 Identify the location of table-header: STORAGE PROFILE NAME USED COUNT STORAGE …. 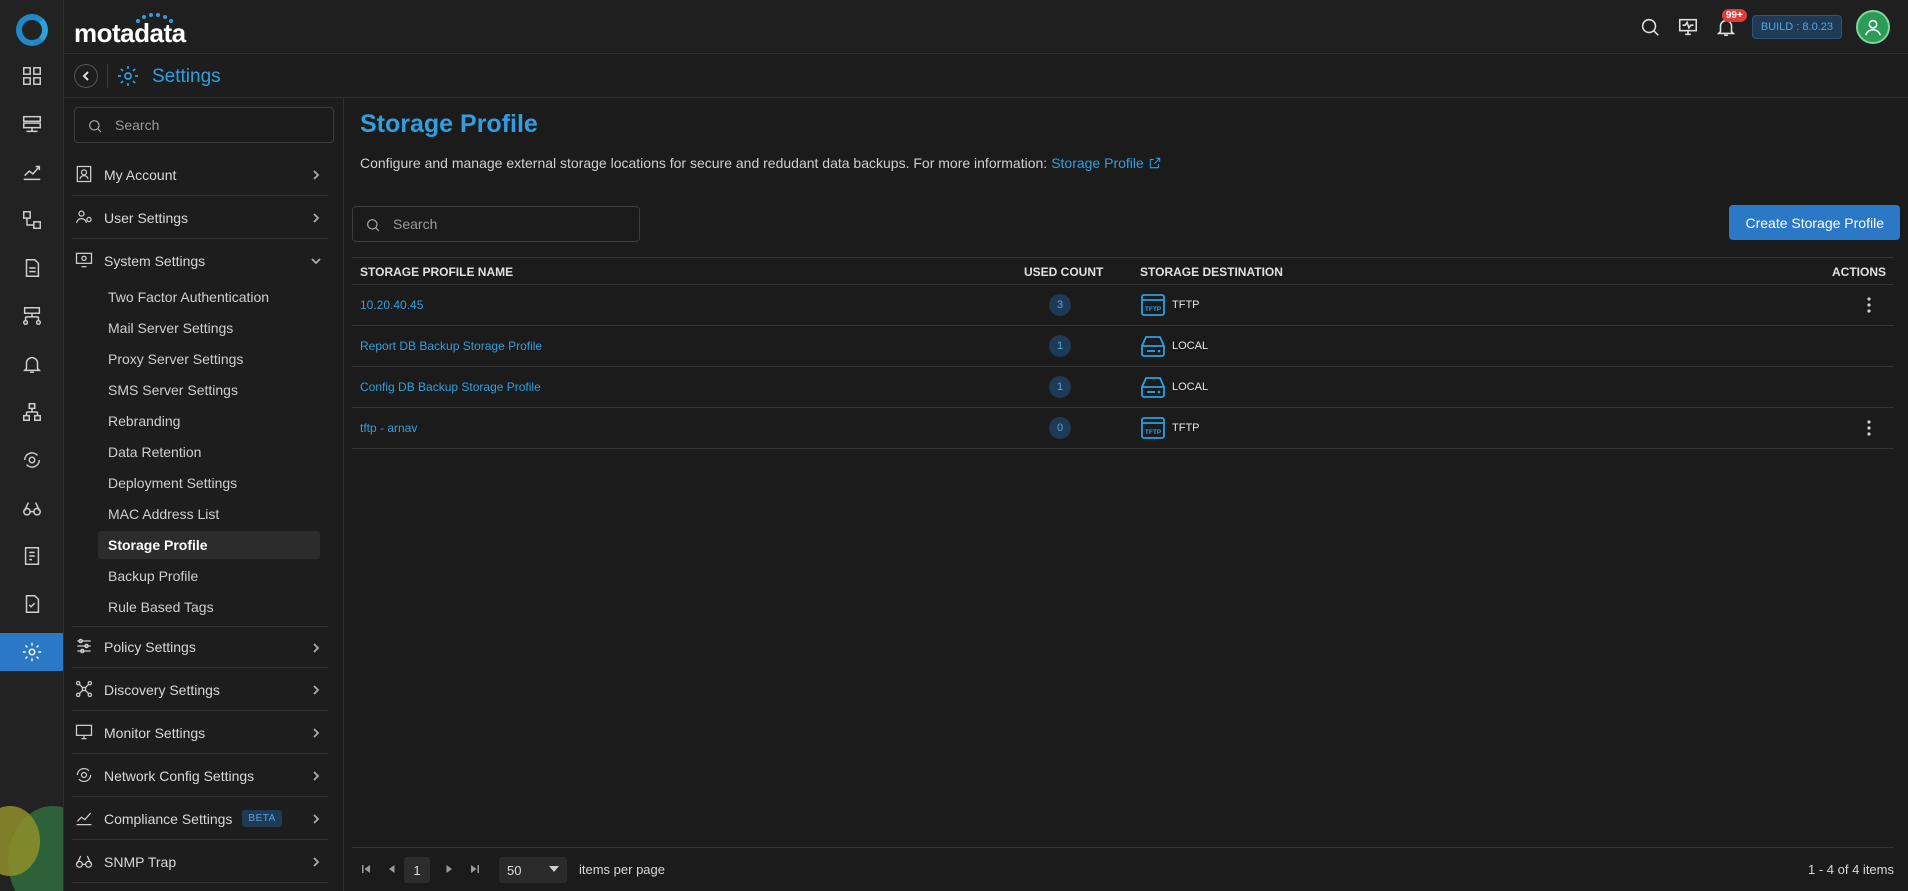
(1123, 271).